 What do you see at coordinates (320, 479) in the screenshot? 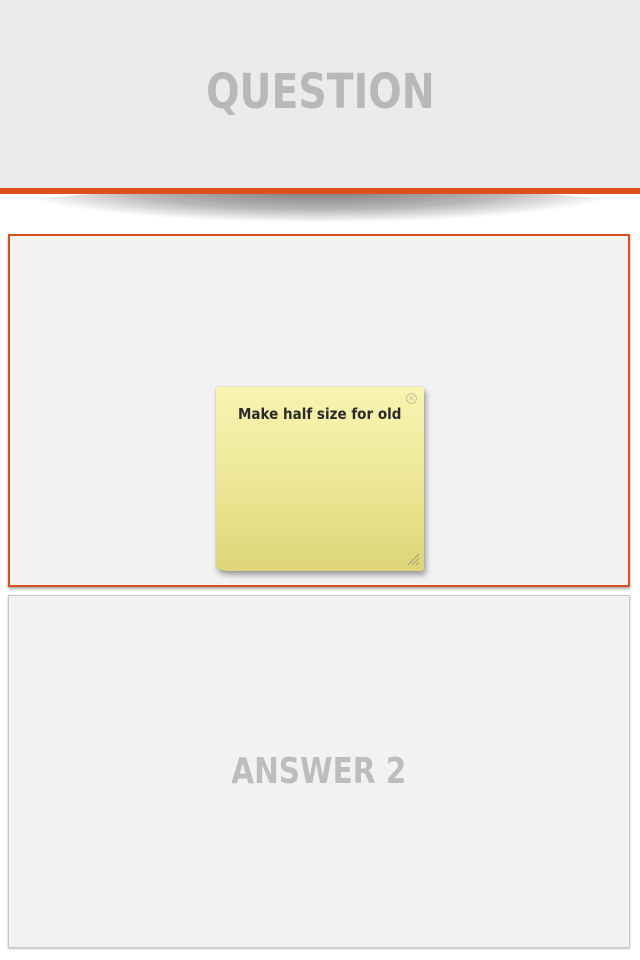
I see `sticky-note: ✕ Make half size for old` at bounding box center [320, 479].